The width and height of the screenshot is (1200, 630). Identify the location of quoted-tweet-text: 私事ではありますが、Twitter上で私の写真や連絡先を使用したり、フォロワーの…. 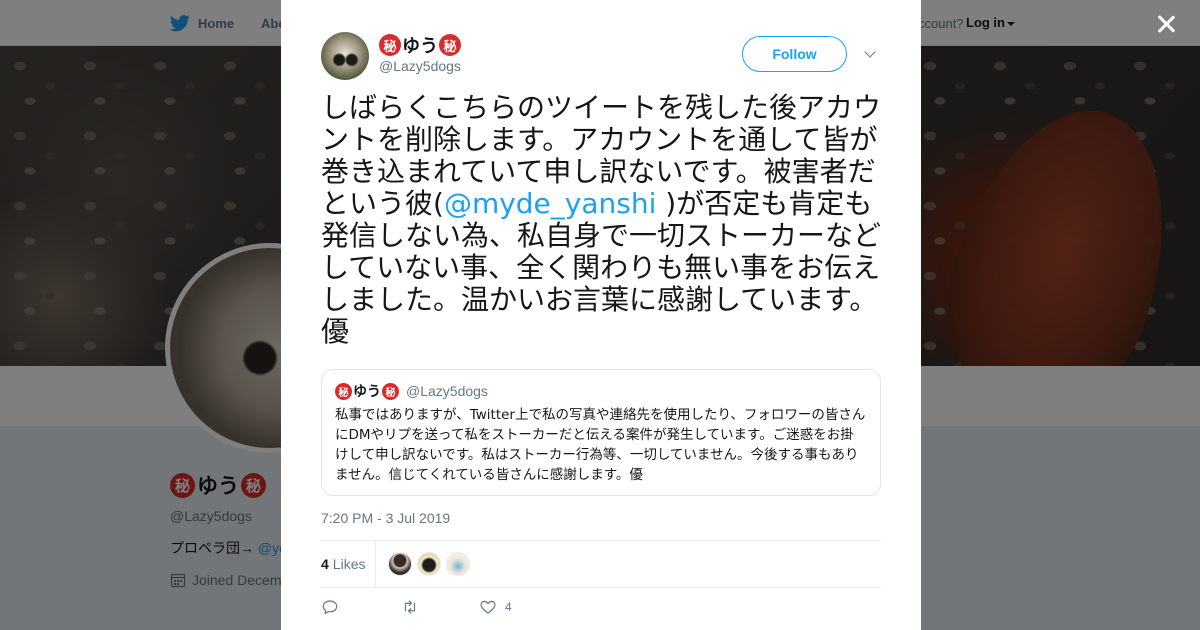
(600, 445).